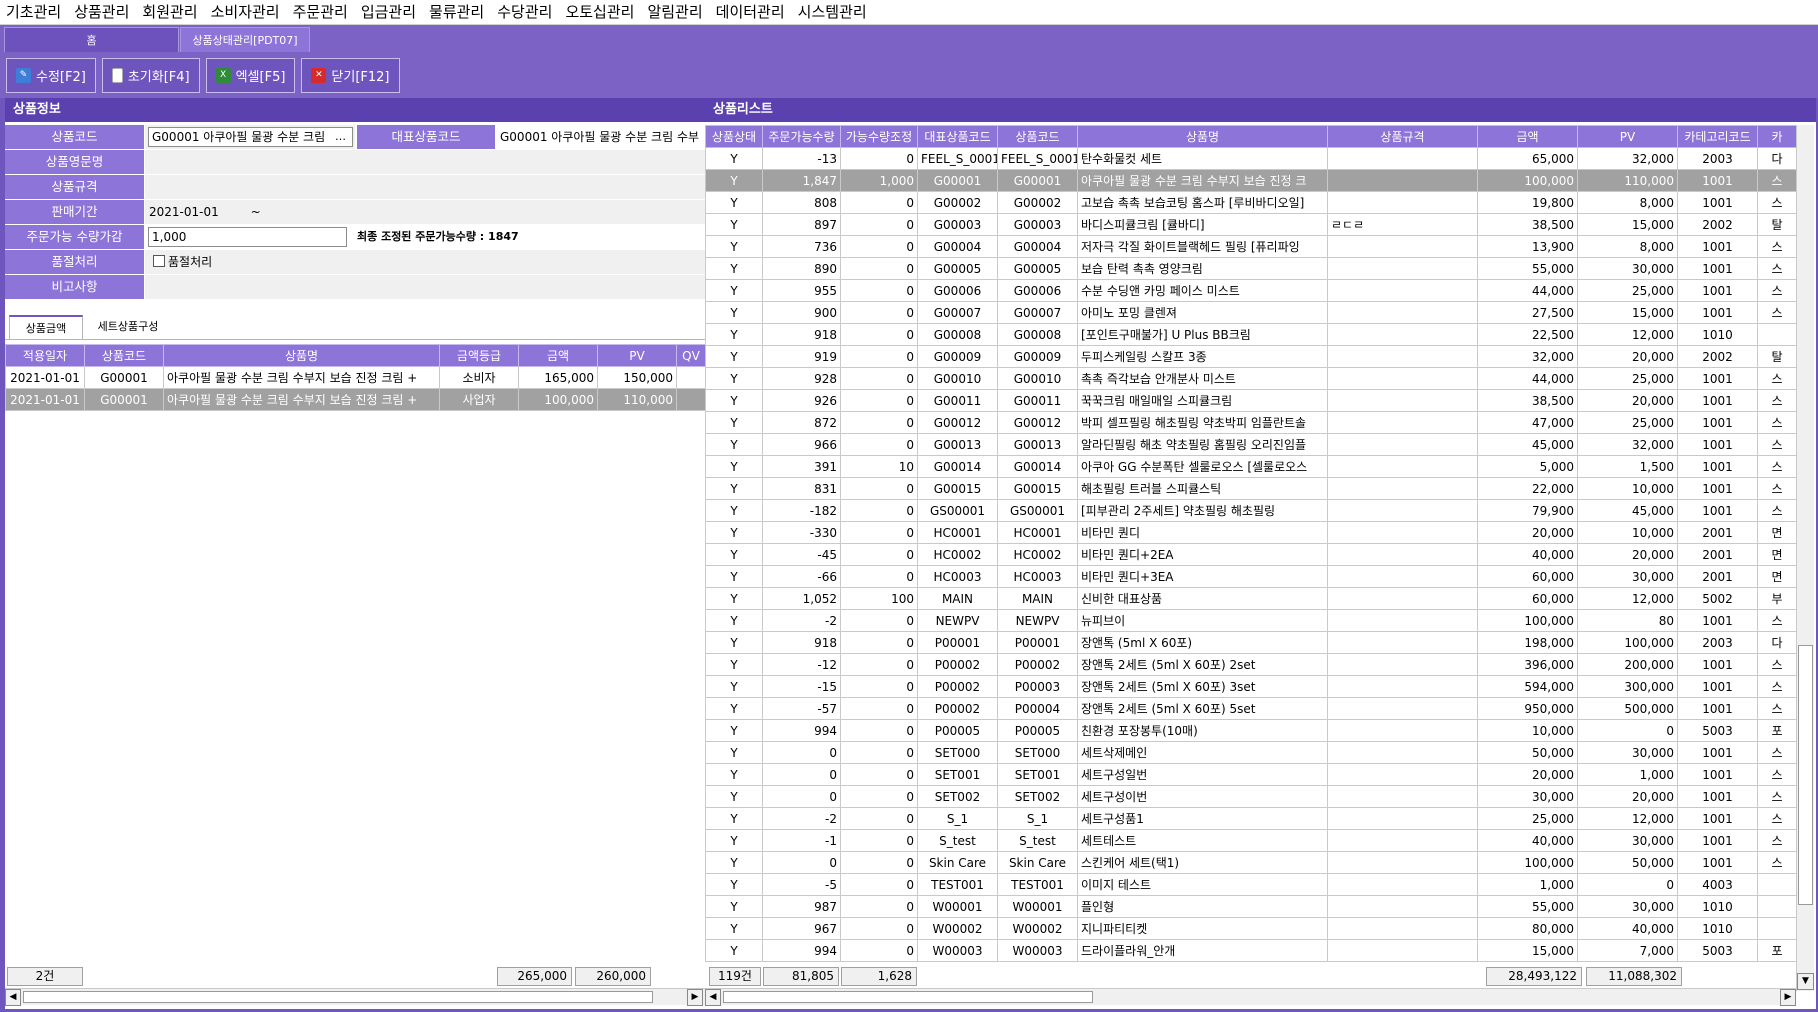 The height and width of the screenshot is (1012, 1818). I want to click on menu-notification: 알림관리, so click(675, 12).